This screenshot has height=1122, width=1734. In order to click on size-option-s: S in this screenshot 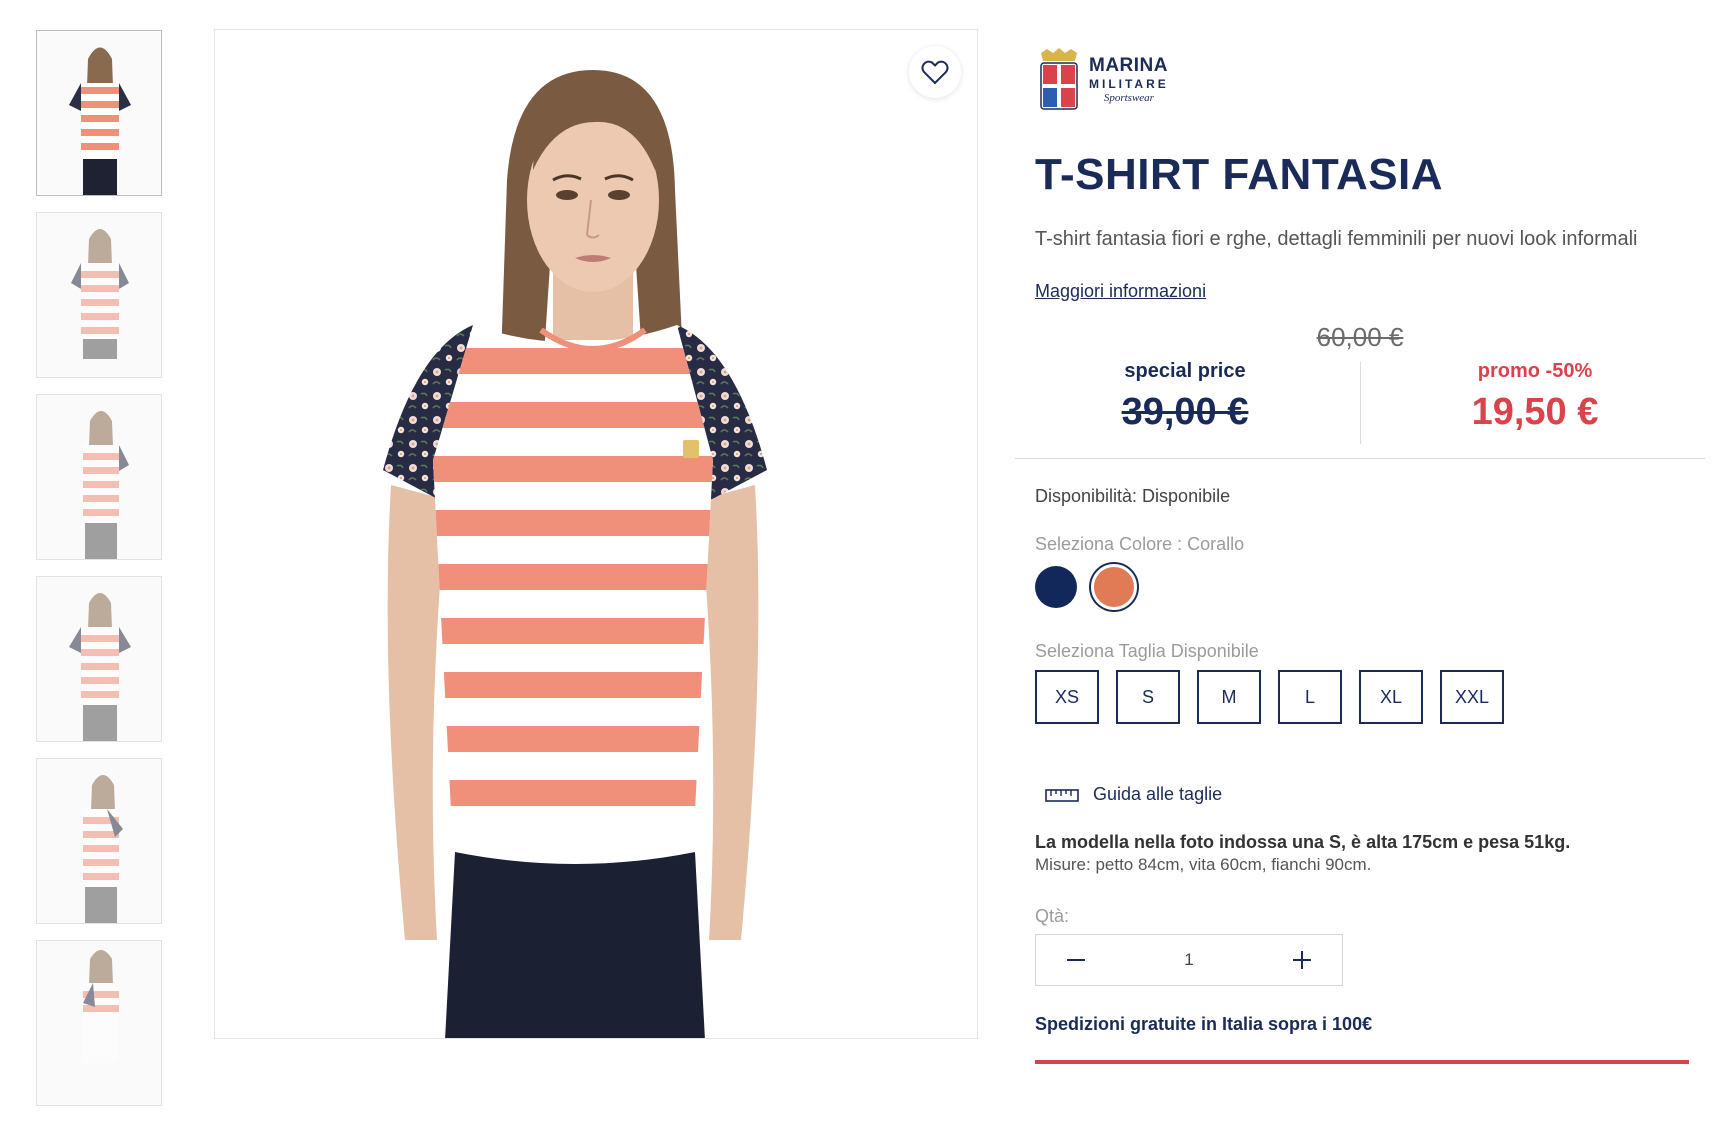, I will do `click(1148, 697)`.